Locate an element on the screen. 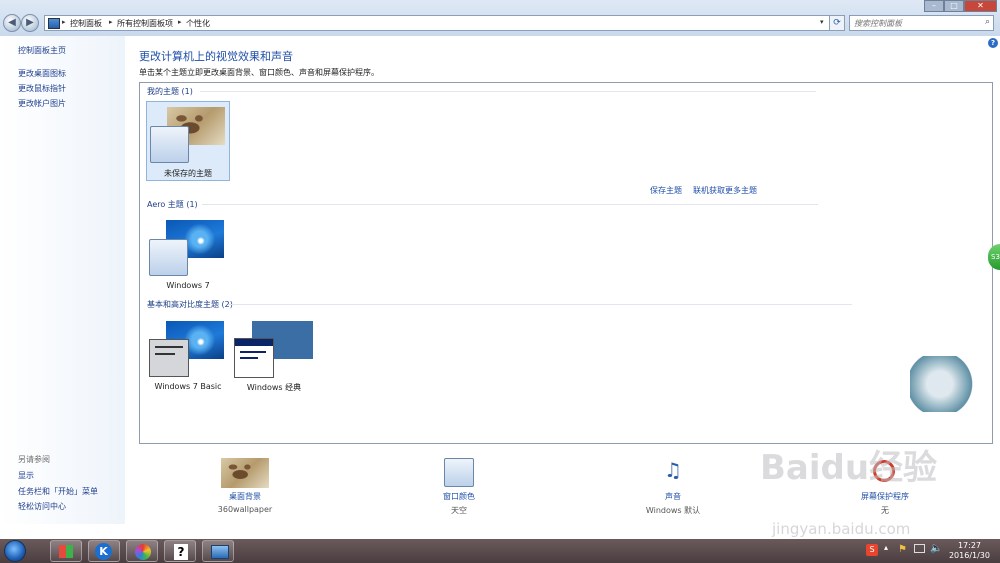 The height and width of the screenshot is (563, 1000). forward-button: ▶ is located at coordinates (30, 23).